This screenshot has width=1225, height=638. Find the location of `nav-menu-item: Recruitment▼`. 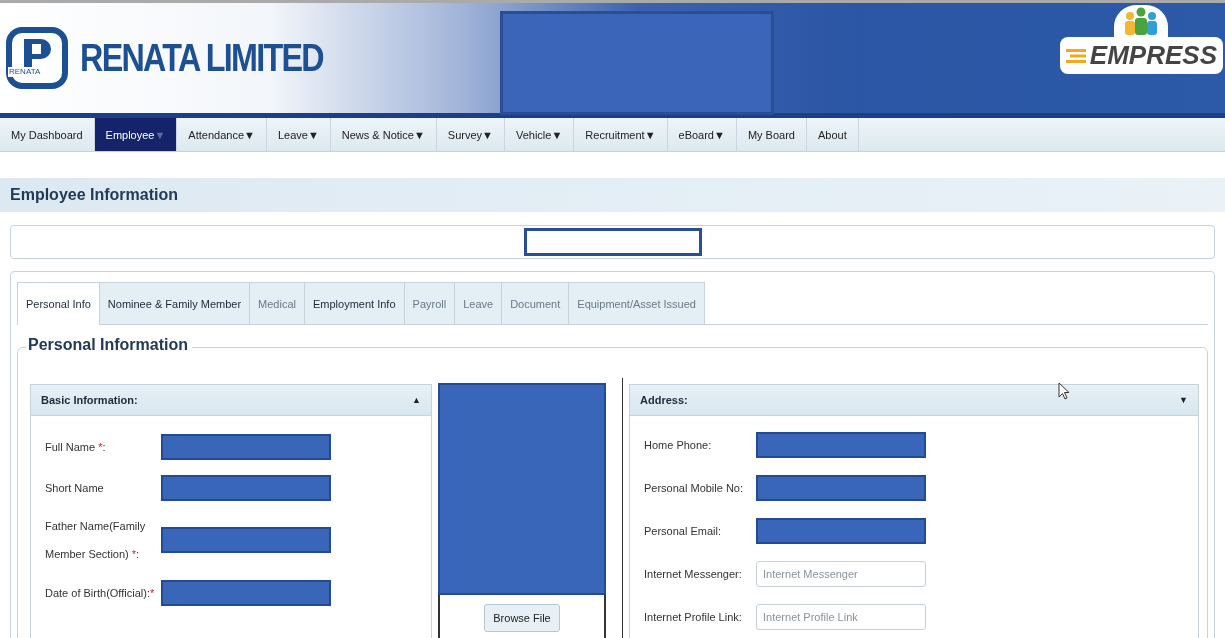

nav-menu-item: Recruitment▼ is located at coordinates (621, 134).